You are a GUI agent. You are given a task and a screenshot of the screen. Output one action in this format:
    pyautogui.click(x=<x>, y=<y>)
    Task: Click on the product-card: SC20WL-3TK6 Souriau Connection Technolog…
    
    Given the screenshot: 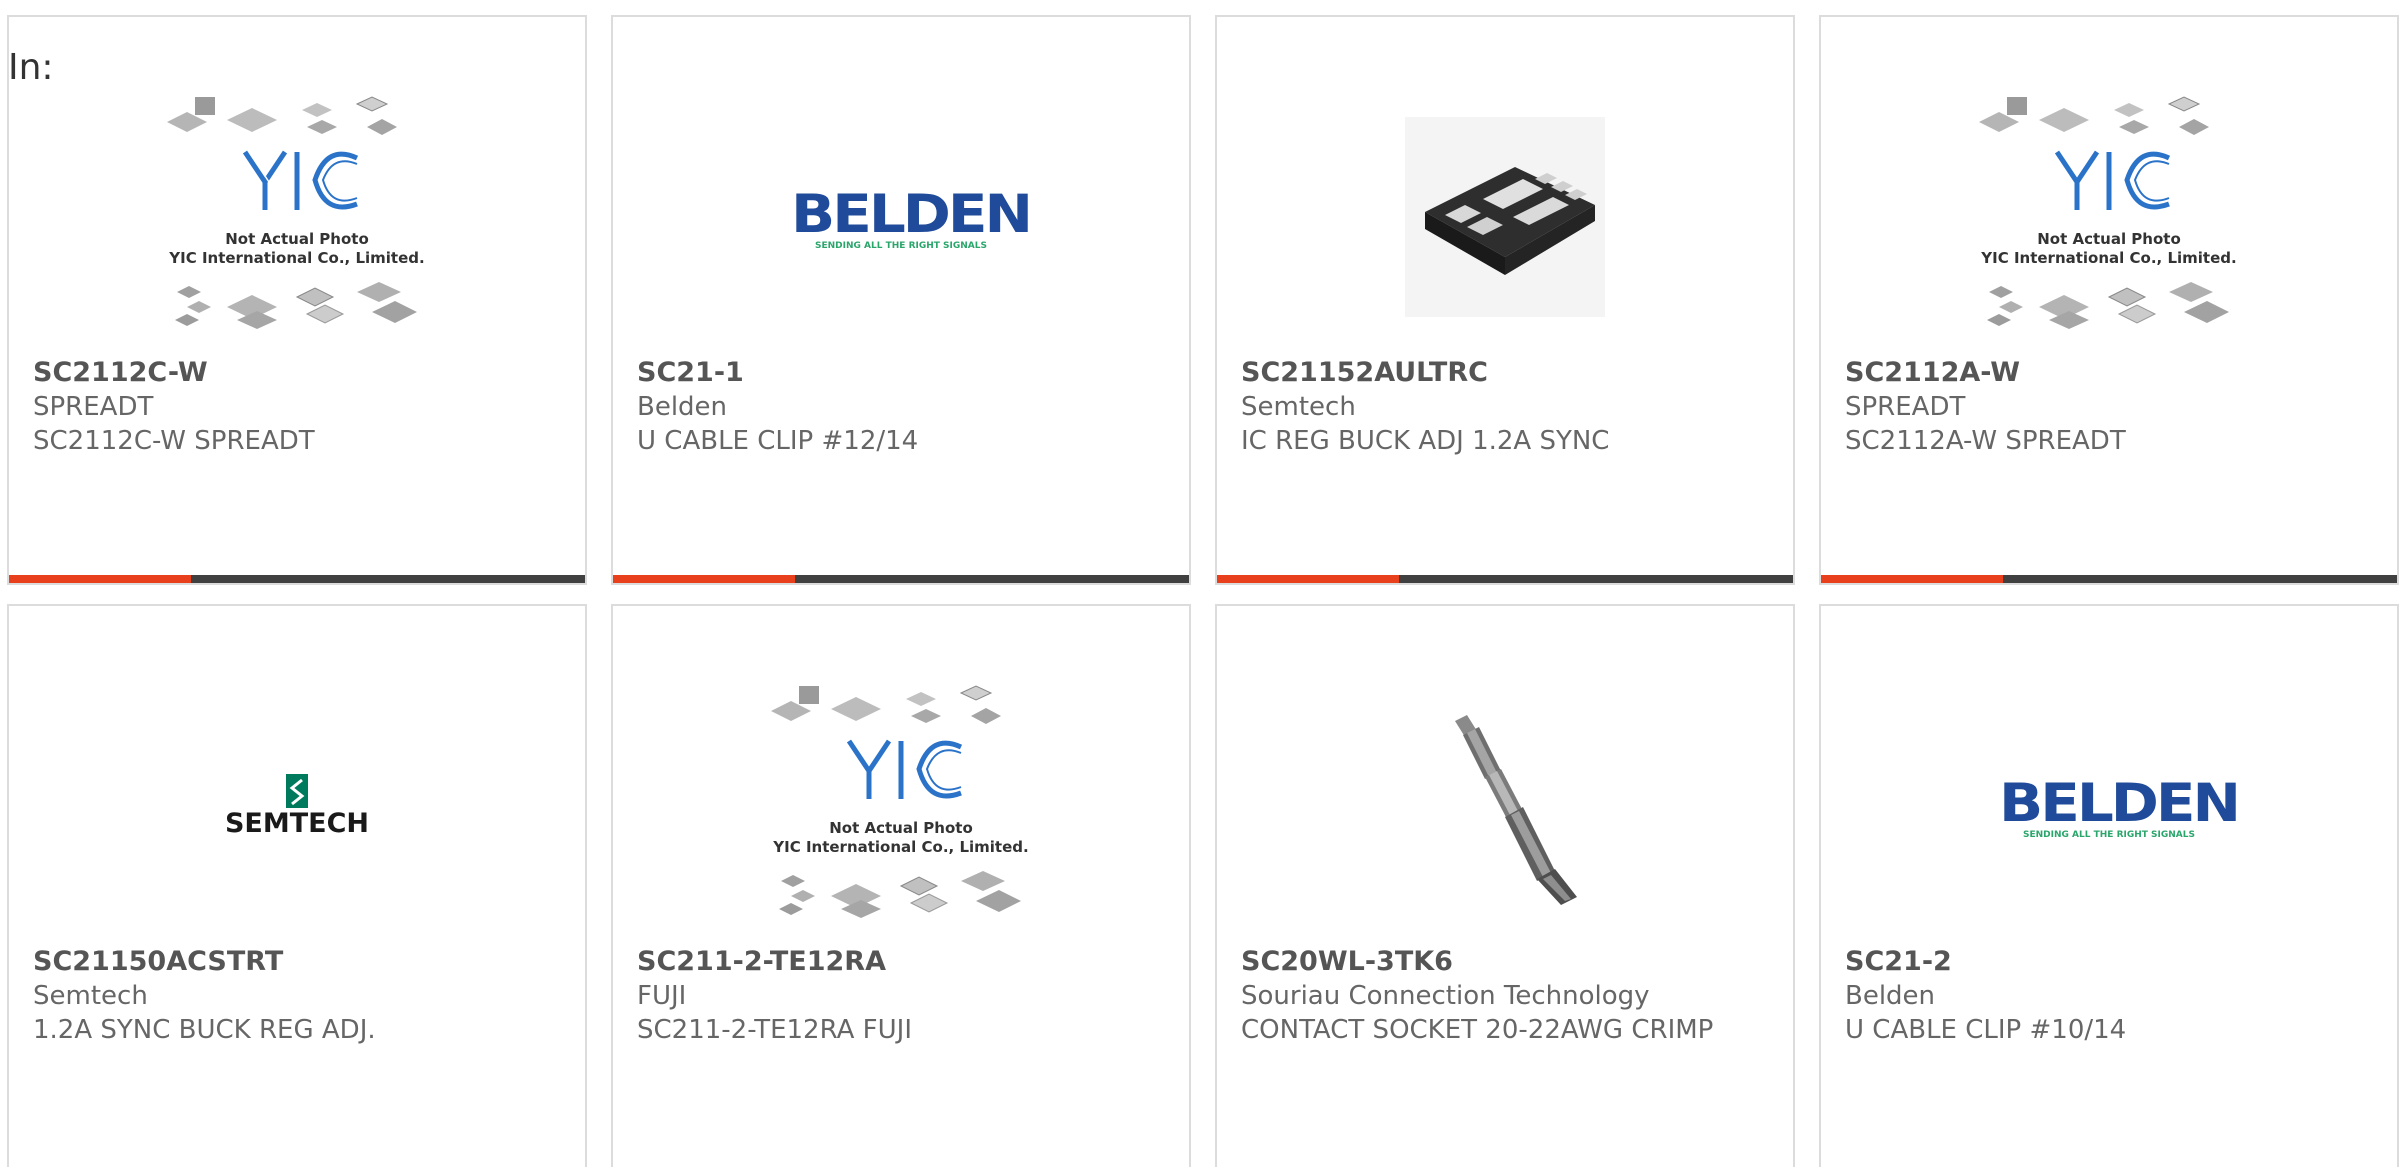 What is the action you would take?
    pyautogui.click(x=1505, y=885)
    